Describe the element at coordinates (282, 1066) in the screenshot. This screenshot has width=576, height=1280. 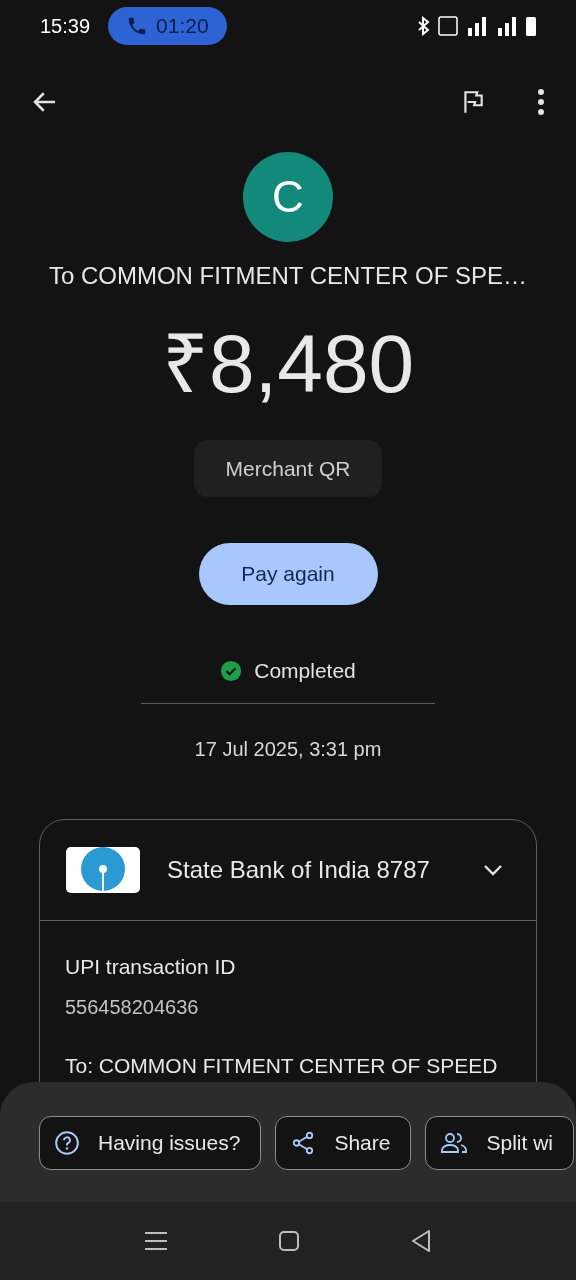
I see `detail-label: To: COMMON FITMENT CENTER OF SPEED` at that location.